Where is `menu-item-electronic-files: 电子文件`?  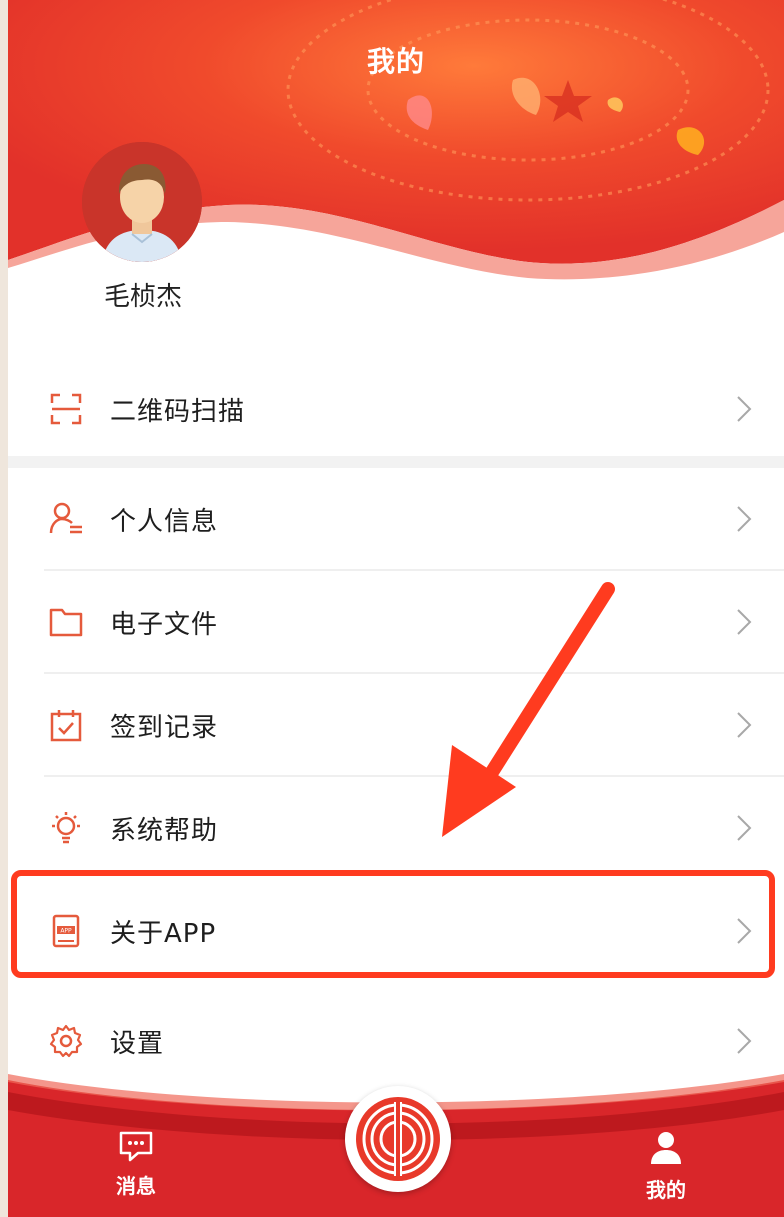 menu-item-electronic-files: 电子文件 is located at coordinates (396, 622).